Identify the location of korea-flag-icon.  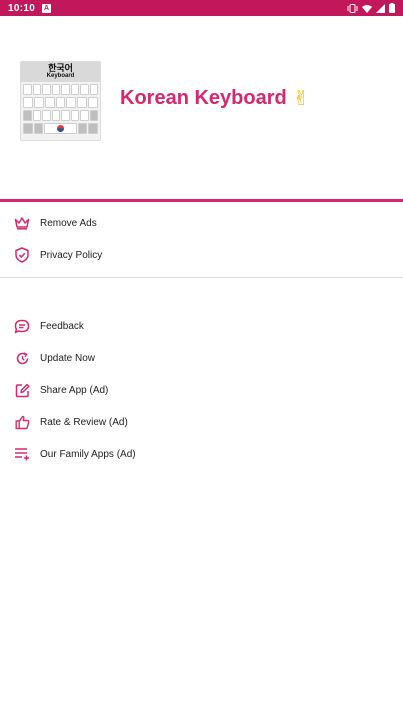
(60, 128).